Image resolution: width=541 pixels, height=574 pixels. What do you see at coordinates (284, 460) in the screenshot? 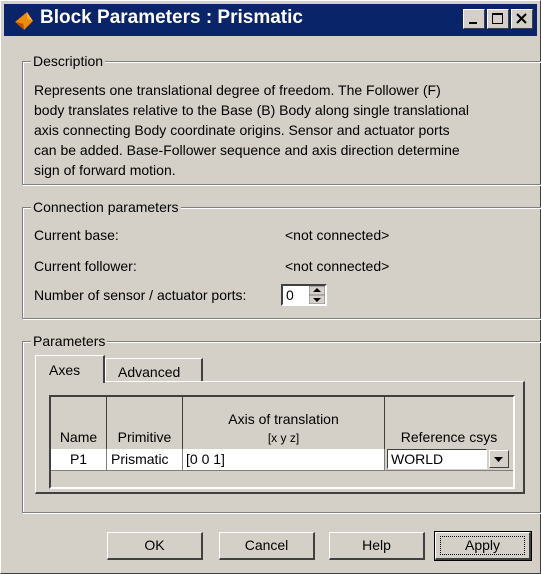
I see `cell-axis-input: [0 0 1]` at bounding box center [284, 460].